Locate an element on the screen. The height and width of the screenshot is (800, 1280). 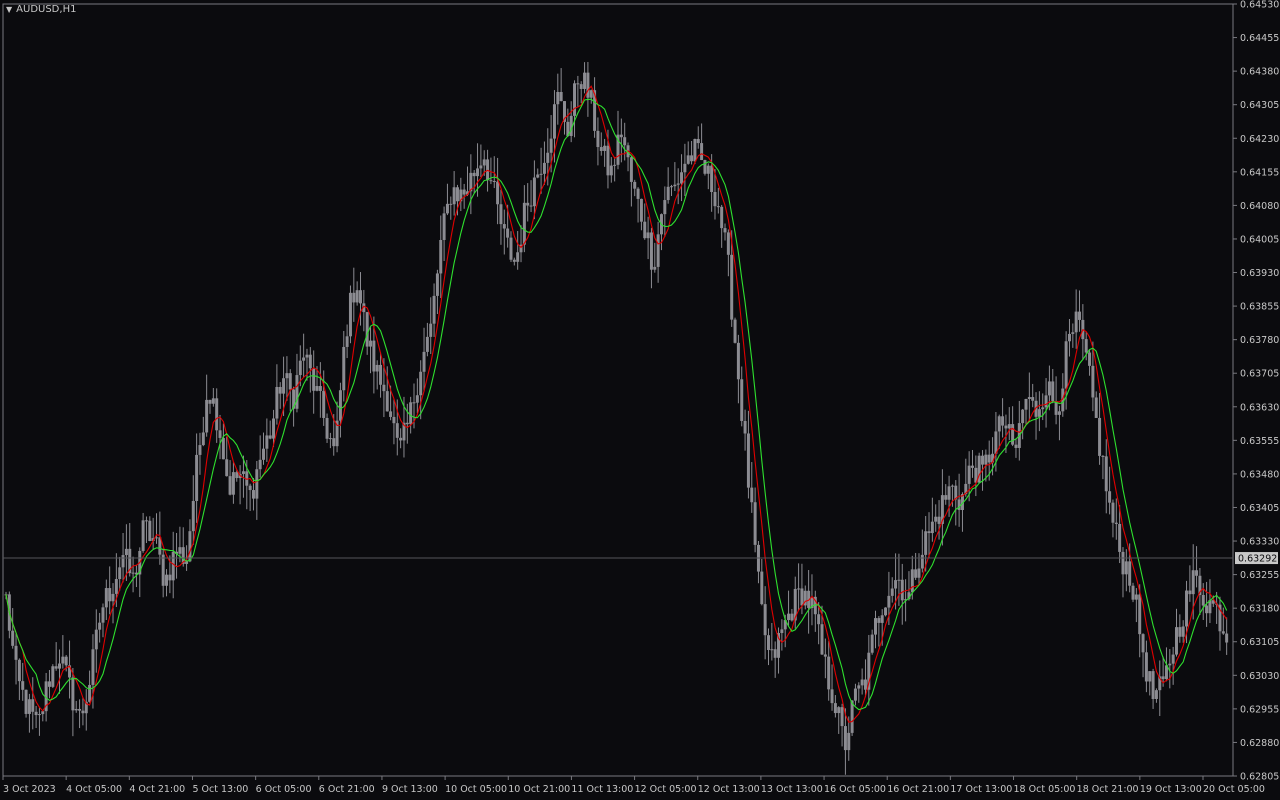
x-tick-label: 18 Oct 05:00 is located at coordinates (1045, 789).